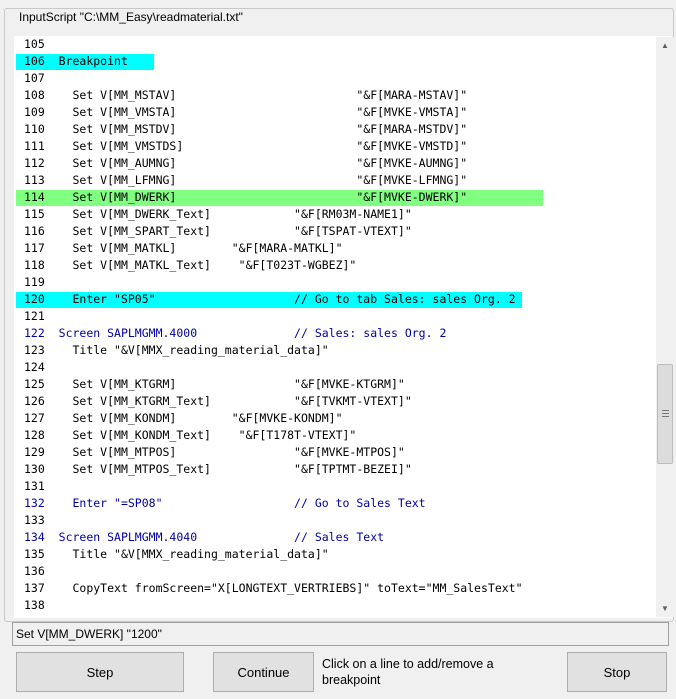 The width and height of the screenshot is (676, 699). I want to click on scroll-thumb, so click(665, 414).